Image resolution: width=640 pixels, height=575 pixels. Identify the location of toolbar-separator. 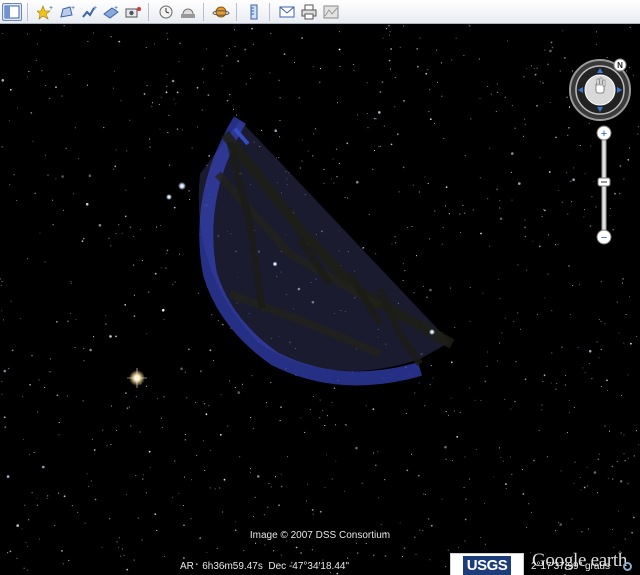
(203, 11).